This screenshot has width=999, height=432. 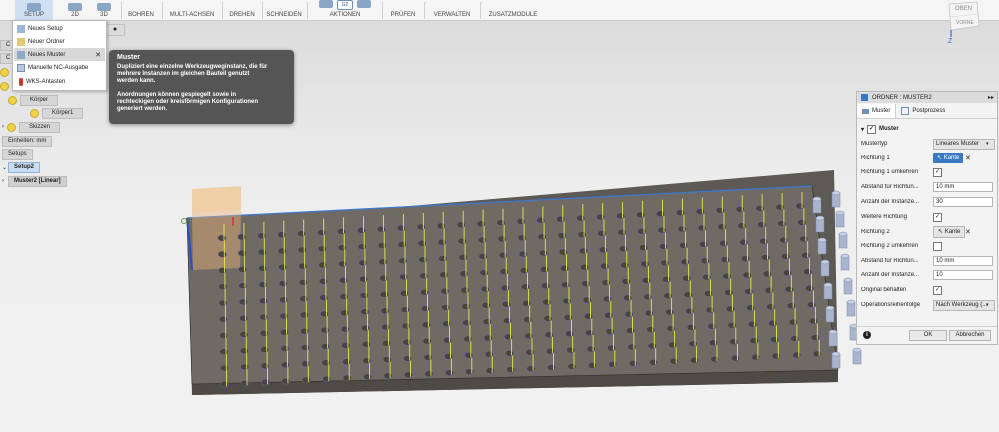 I want to click on bohren-menu-button: BOHREN, so click(x=141, y=10).